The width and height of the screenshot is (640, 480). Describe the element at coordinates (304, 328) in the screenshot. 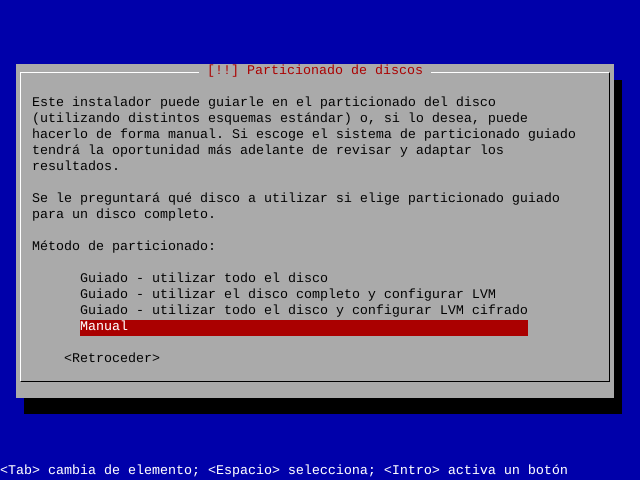

I see `menu-option: Manual` at that location.